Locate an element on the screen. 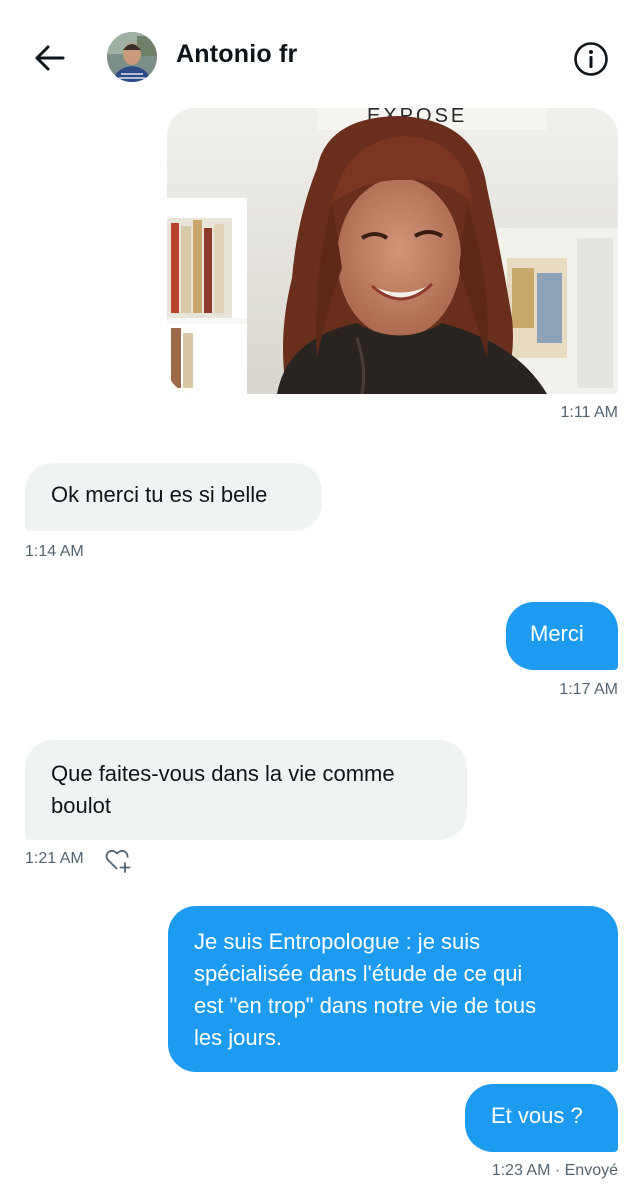 Image resolution: width=643 pixels, height=1200 pixels. info-button is located at coordinates (591, 59).